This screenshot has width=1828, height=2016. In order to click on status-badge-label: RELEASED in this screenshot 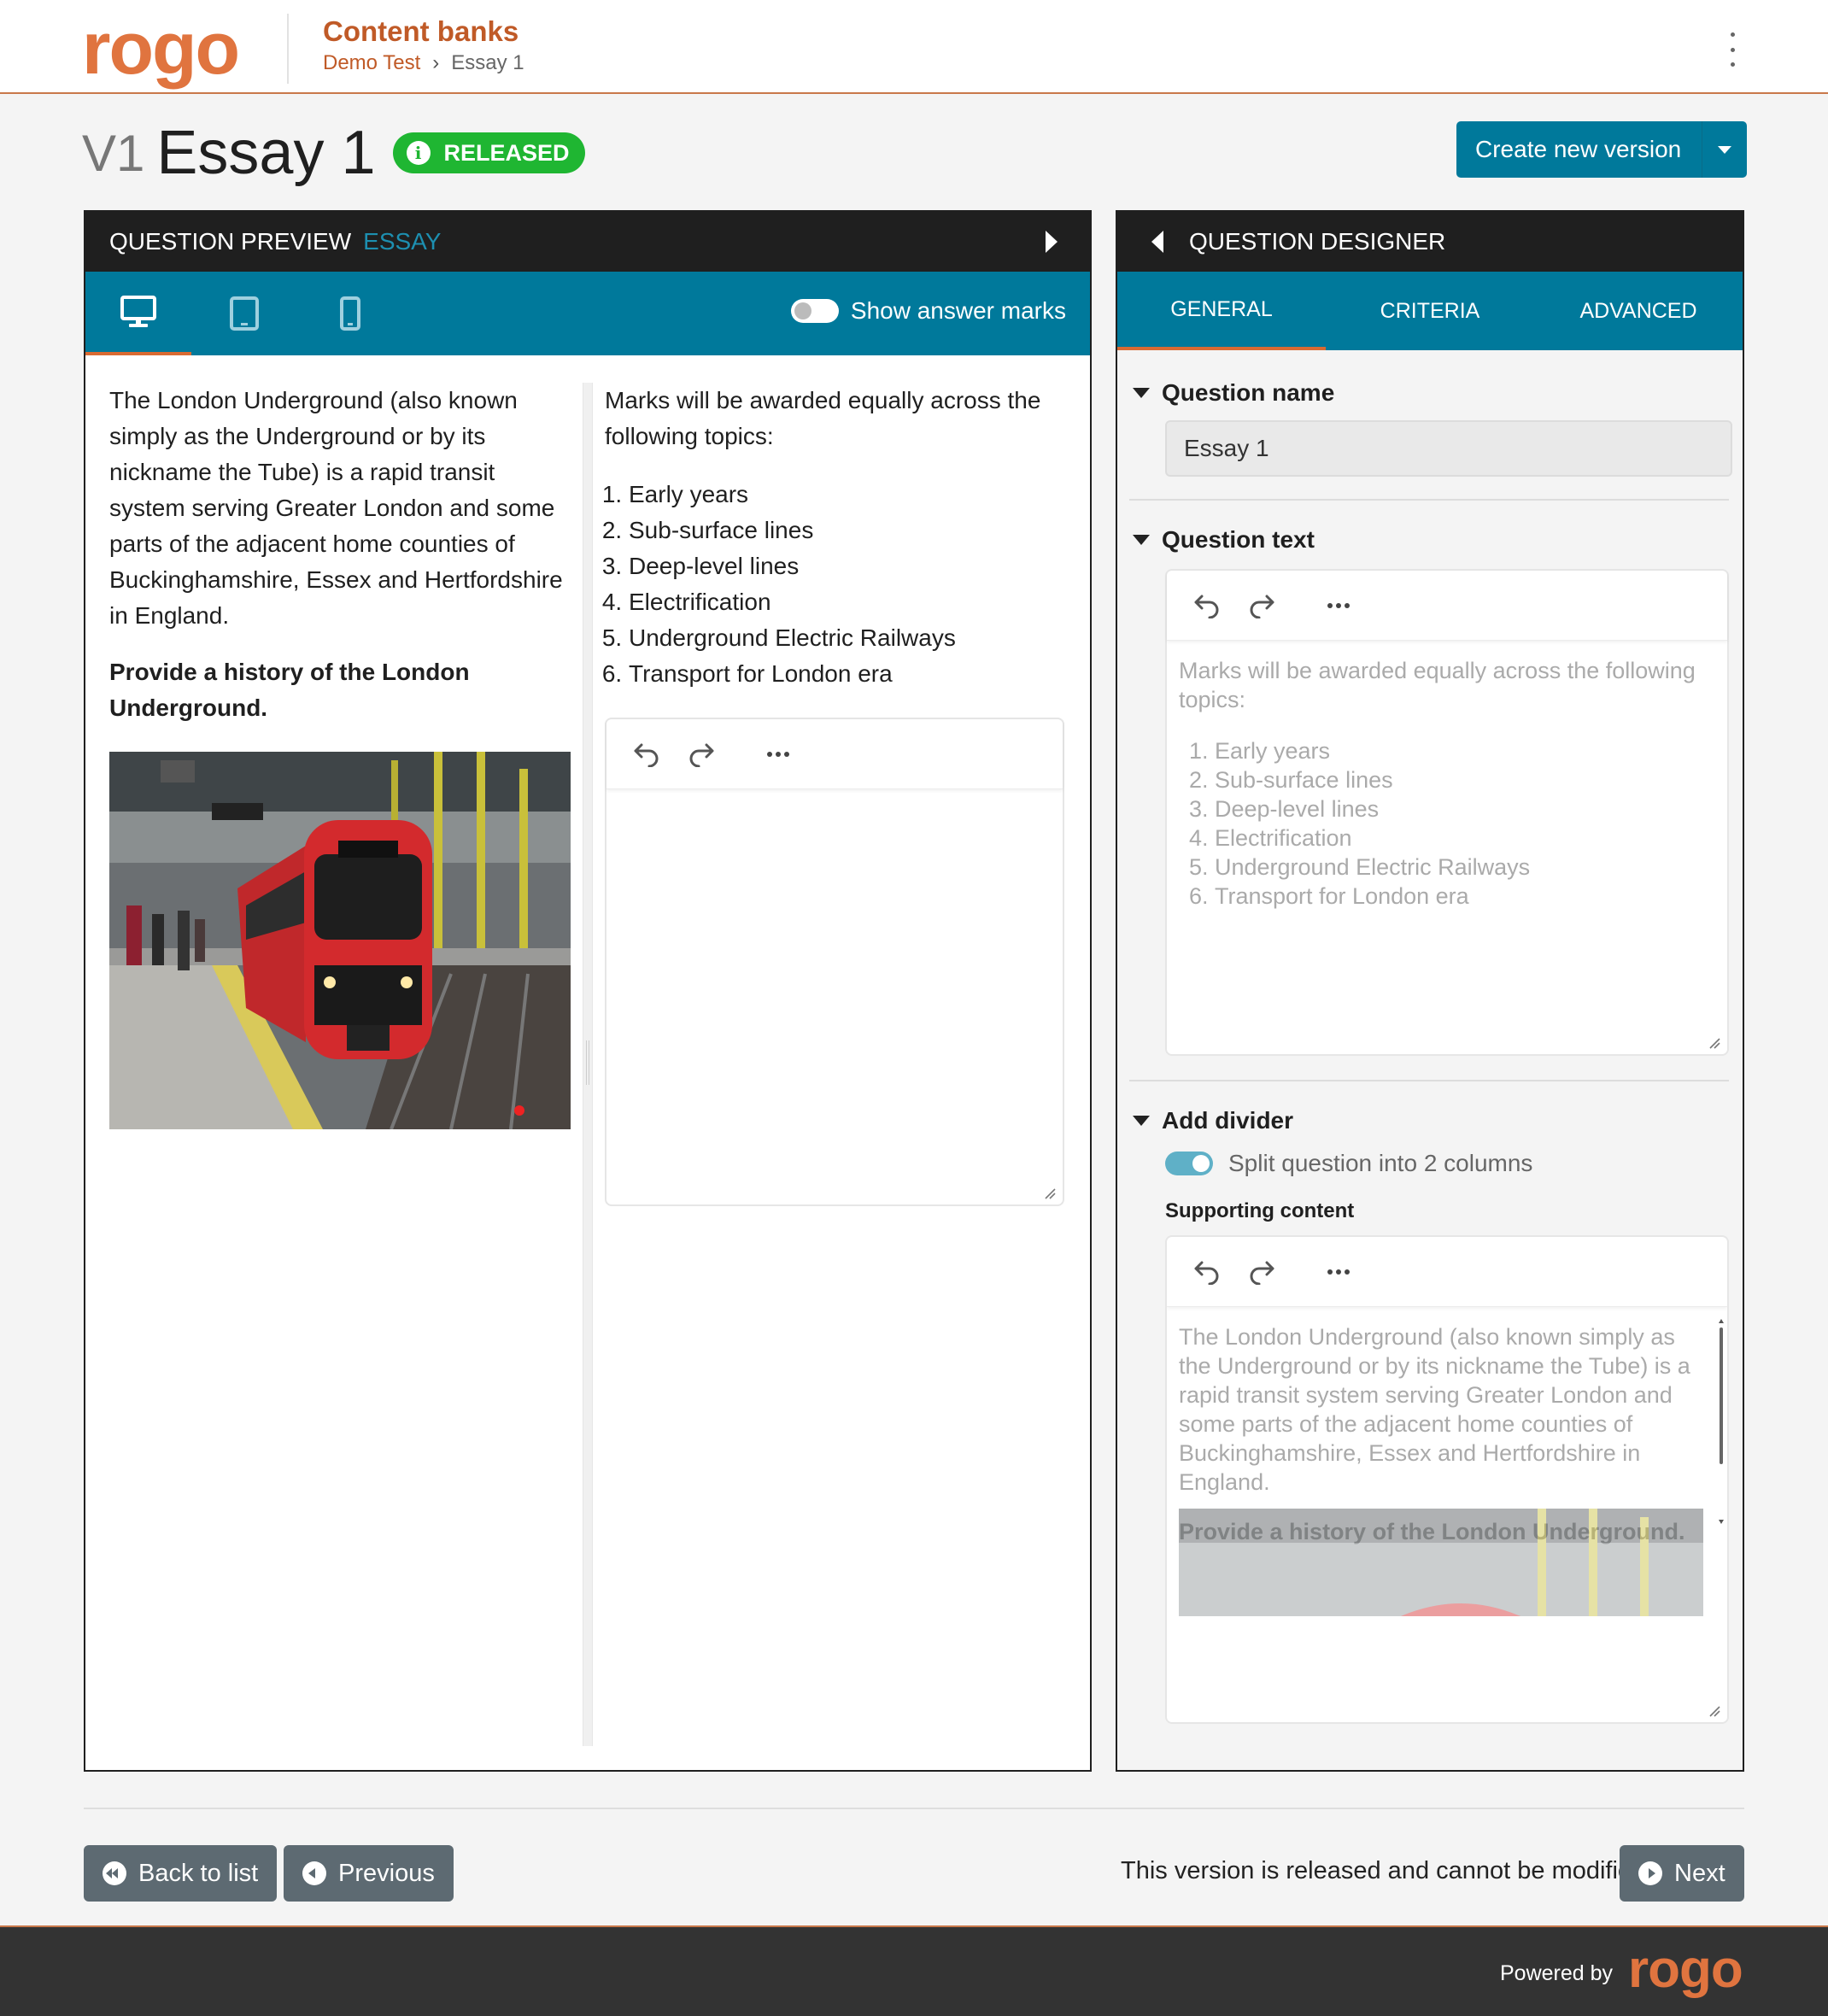, I will do `click(507, 152)`.